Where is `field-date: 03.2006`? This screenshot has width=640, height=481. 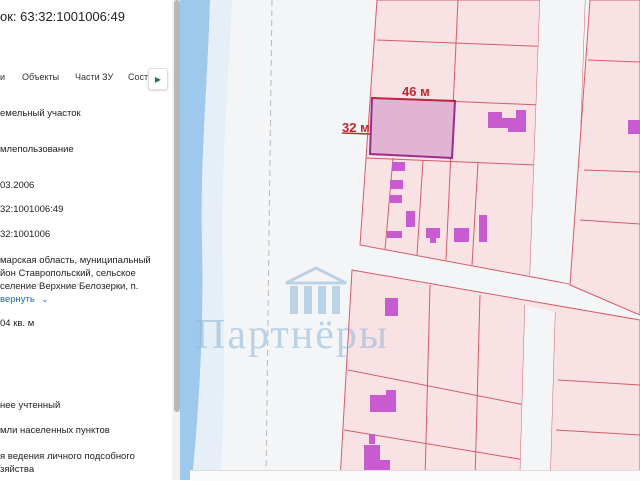
field-date: 03.2006 is located at coordinates (17, 185).